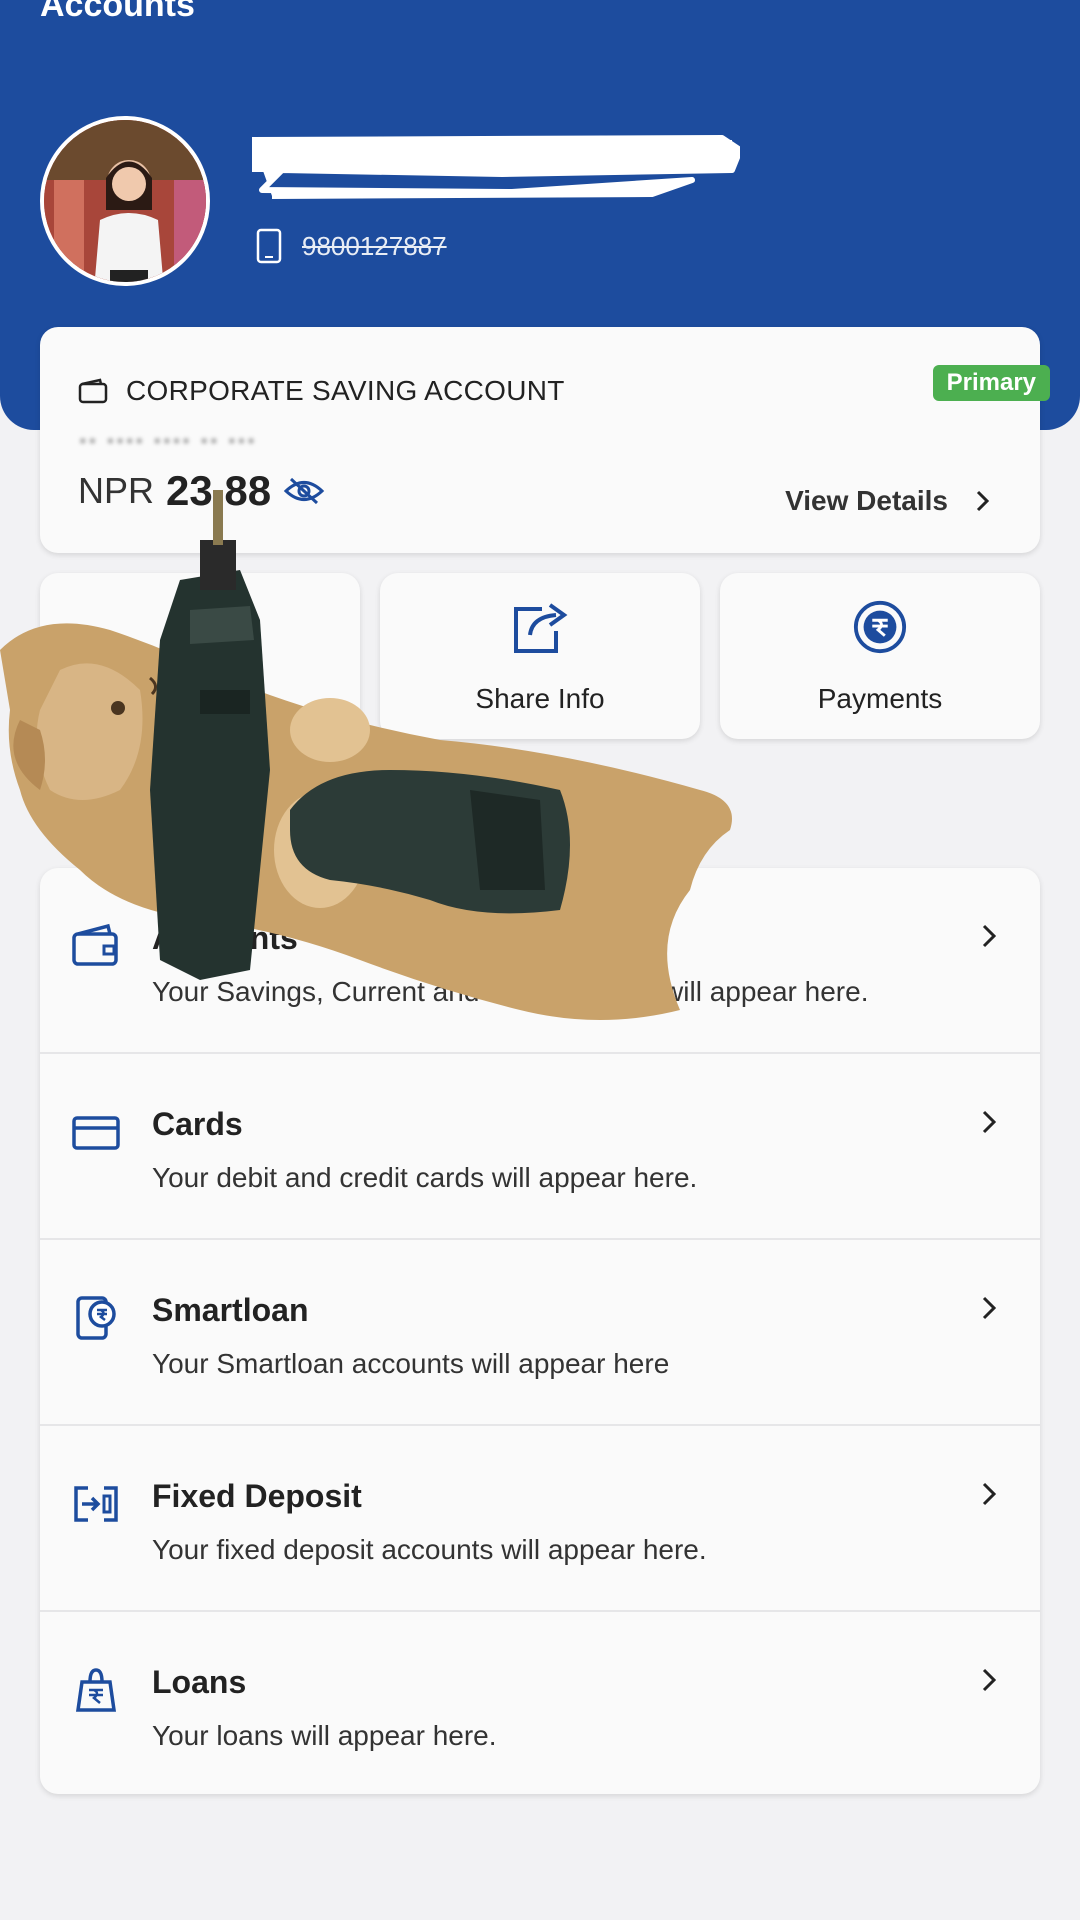 The image size is (1080, 1920). I want to click on balance-amount: 23.88, so click(219, 490).